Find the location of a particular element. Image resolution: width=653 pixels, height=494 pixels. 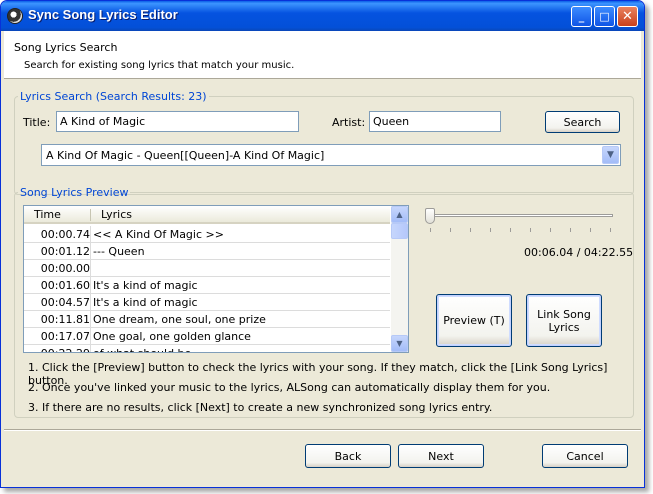

row-time: 00:22.29 is located at coordinates (57, 349).